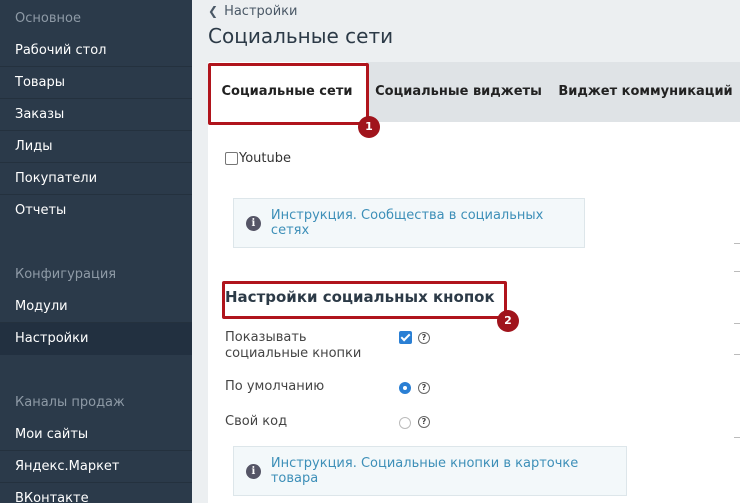 The image size is (740, 503). I want to click on sidebar-item-modules: Модули, so click(96, 307).